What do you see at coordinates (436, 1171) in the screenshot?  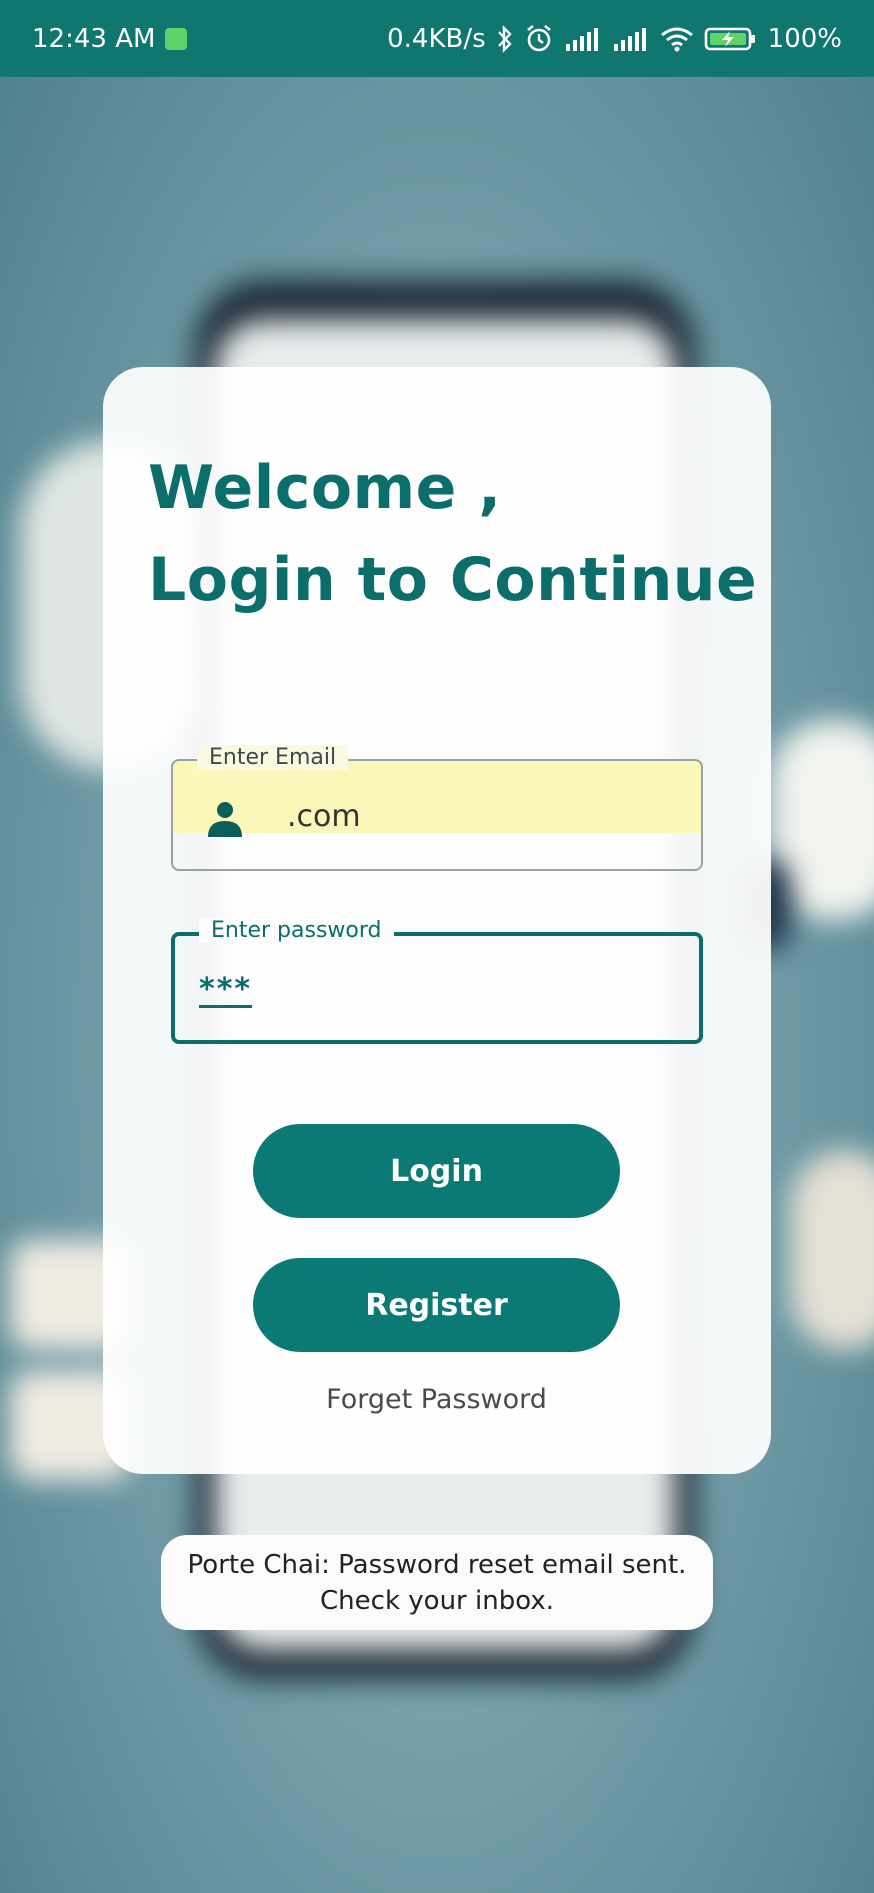 I see `login-button: Login` at bounding box center [436, 1171].